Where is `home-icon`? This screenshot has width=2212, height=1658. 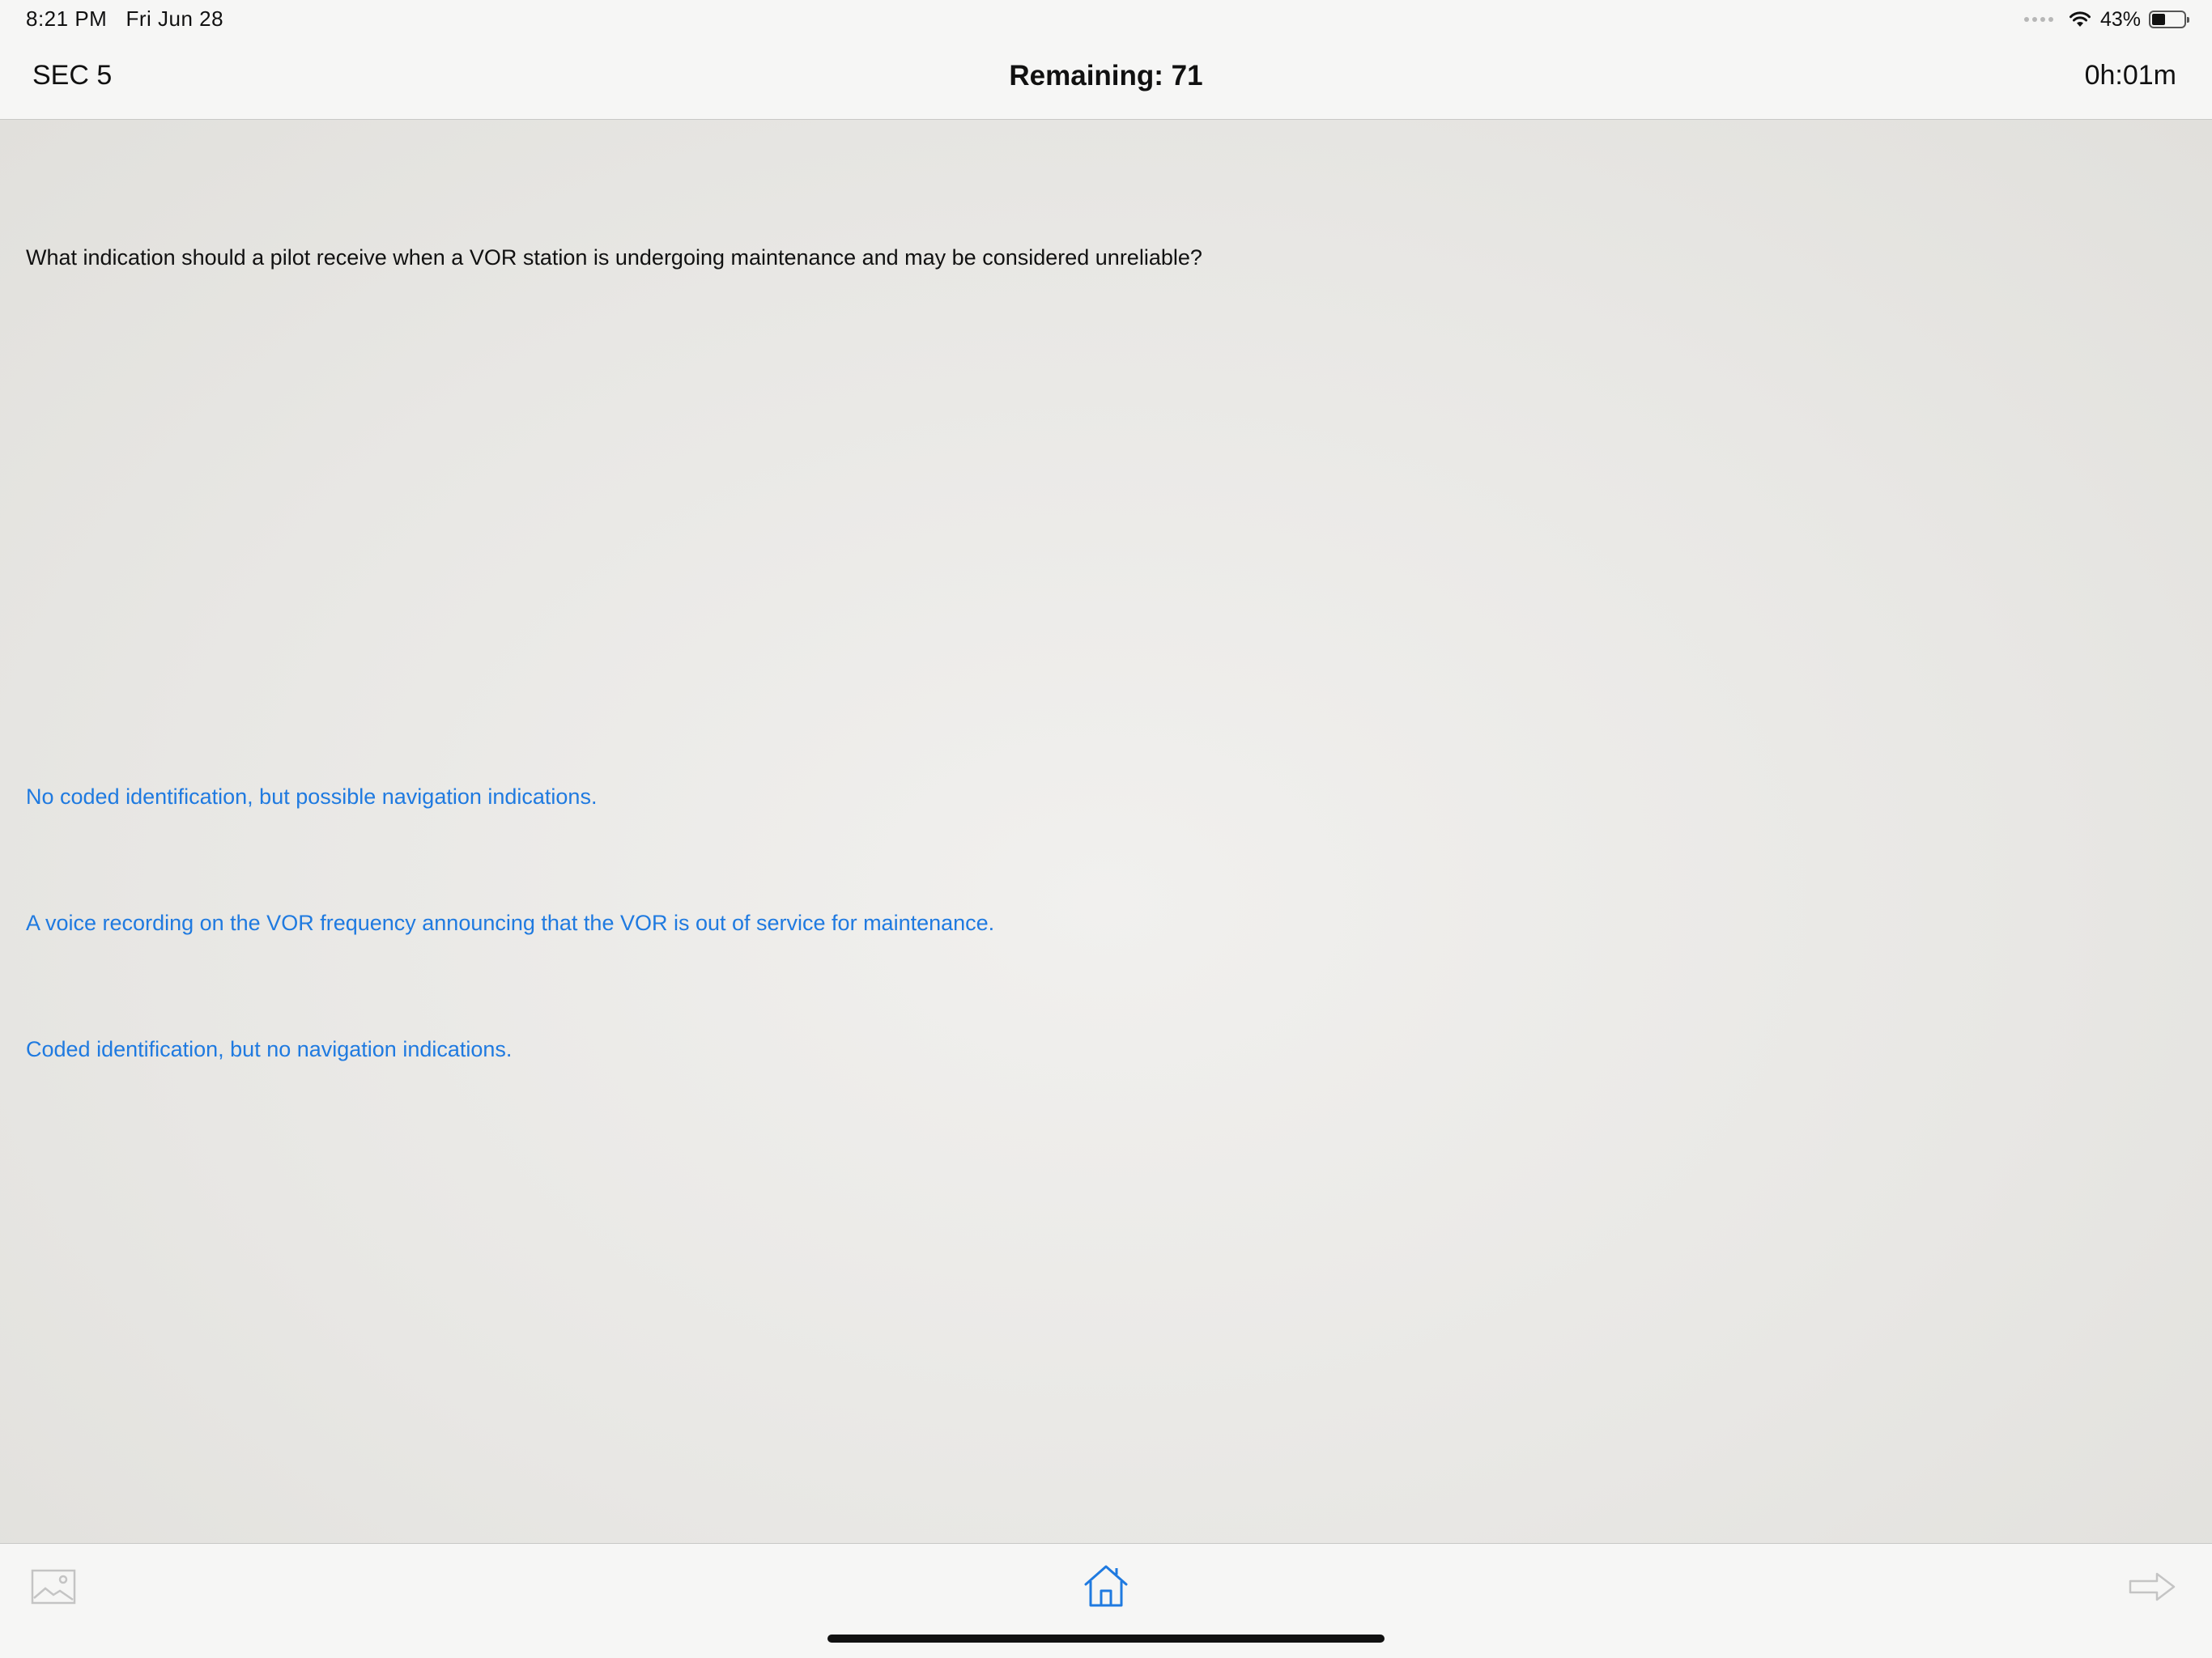 home-icon is located at coordinates (1106, 1586).